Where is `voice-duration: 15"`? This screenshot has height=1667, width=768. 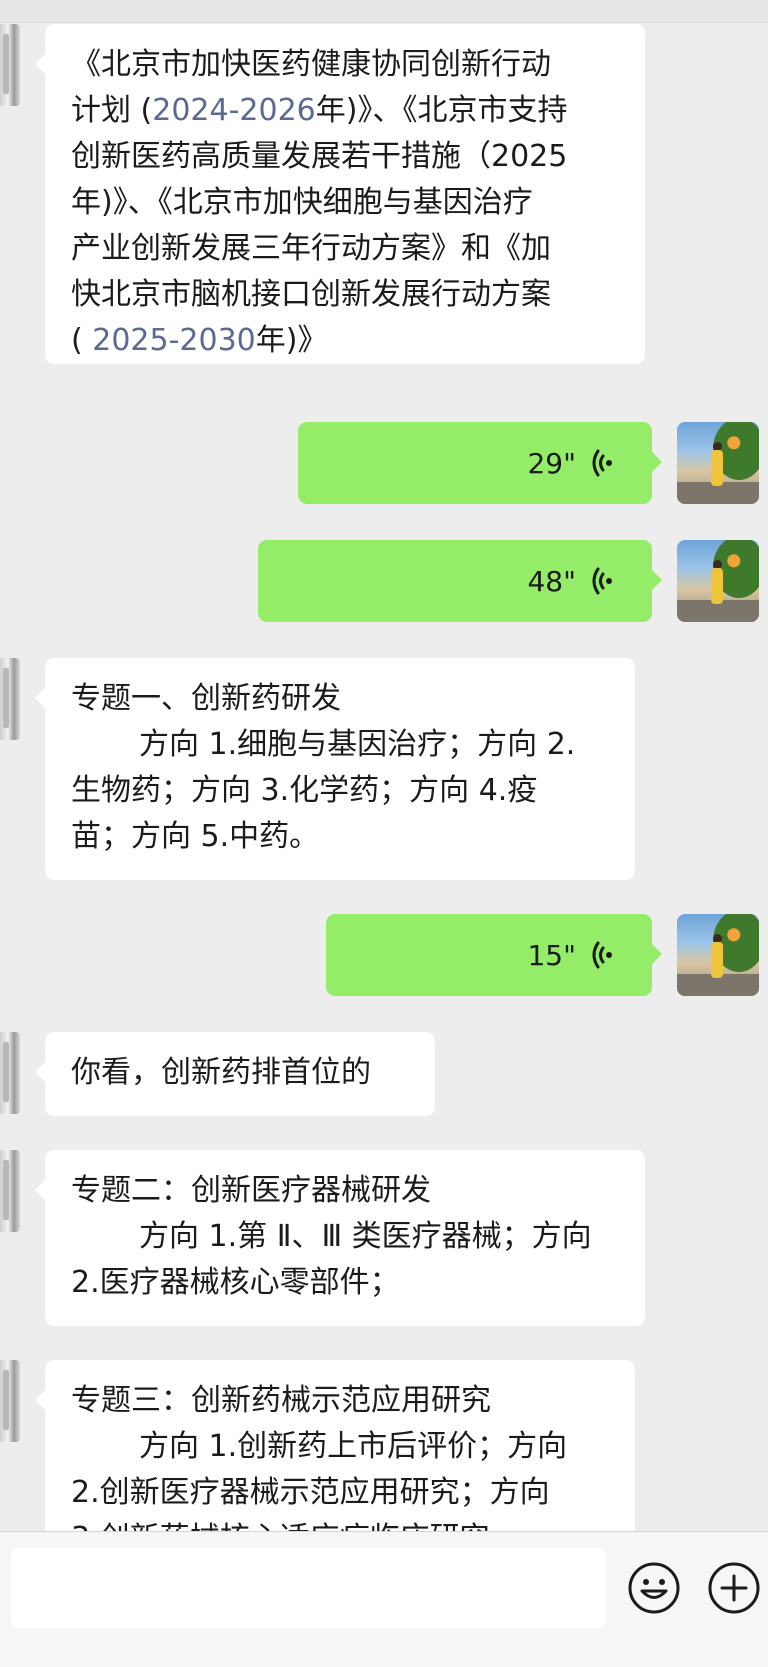
voice-duration: 15" is located at coordinates (551, 955).